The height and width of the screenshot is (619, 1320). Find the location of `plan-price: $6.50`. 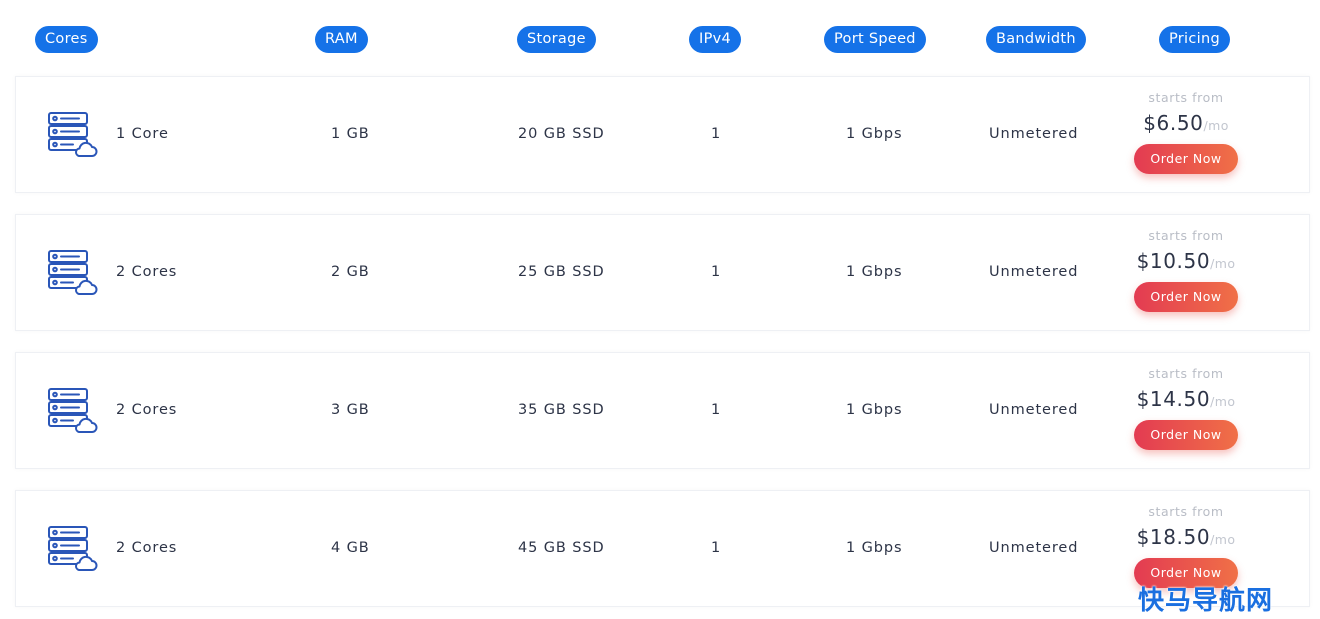

plan-price: $6.50 is located at coordinates (1173, 123).